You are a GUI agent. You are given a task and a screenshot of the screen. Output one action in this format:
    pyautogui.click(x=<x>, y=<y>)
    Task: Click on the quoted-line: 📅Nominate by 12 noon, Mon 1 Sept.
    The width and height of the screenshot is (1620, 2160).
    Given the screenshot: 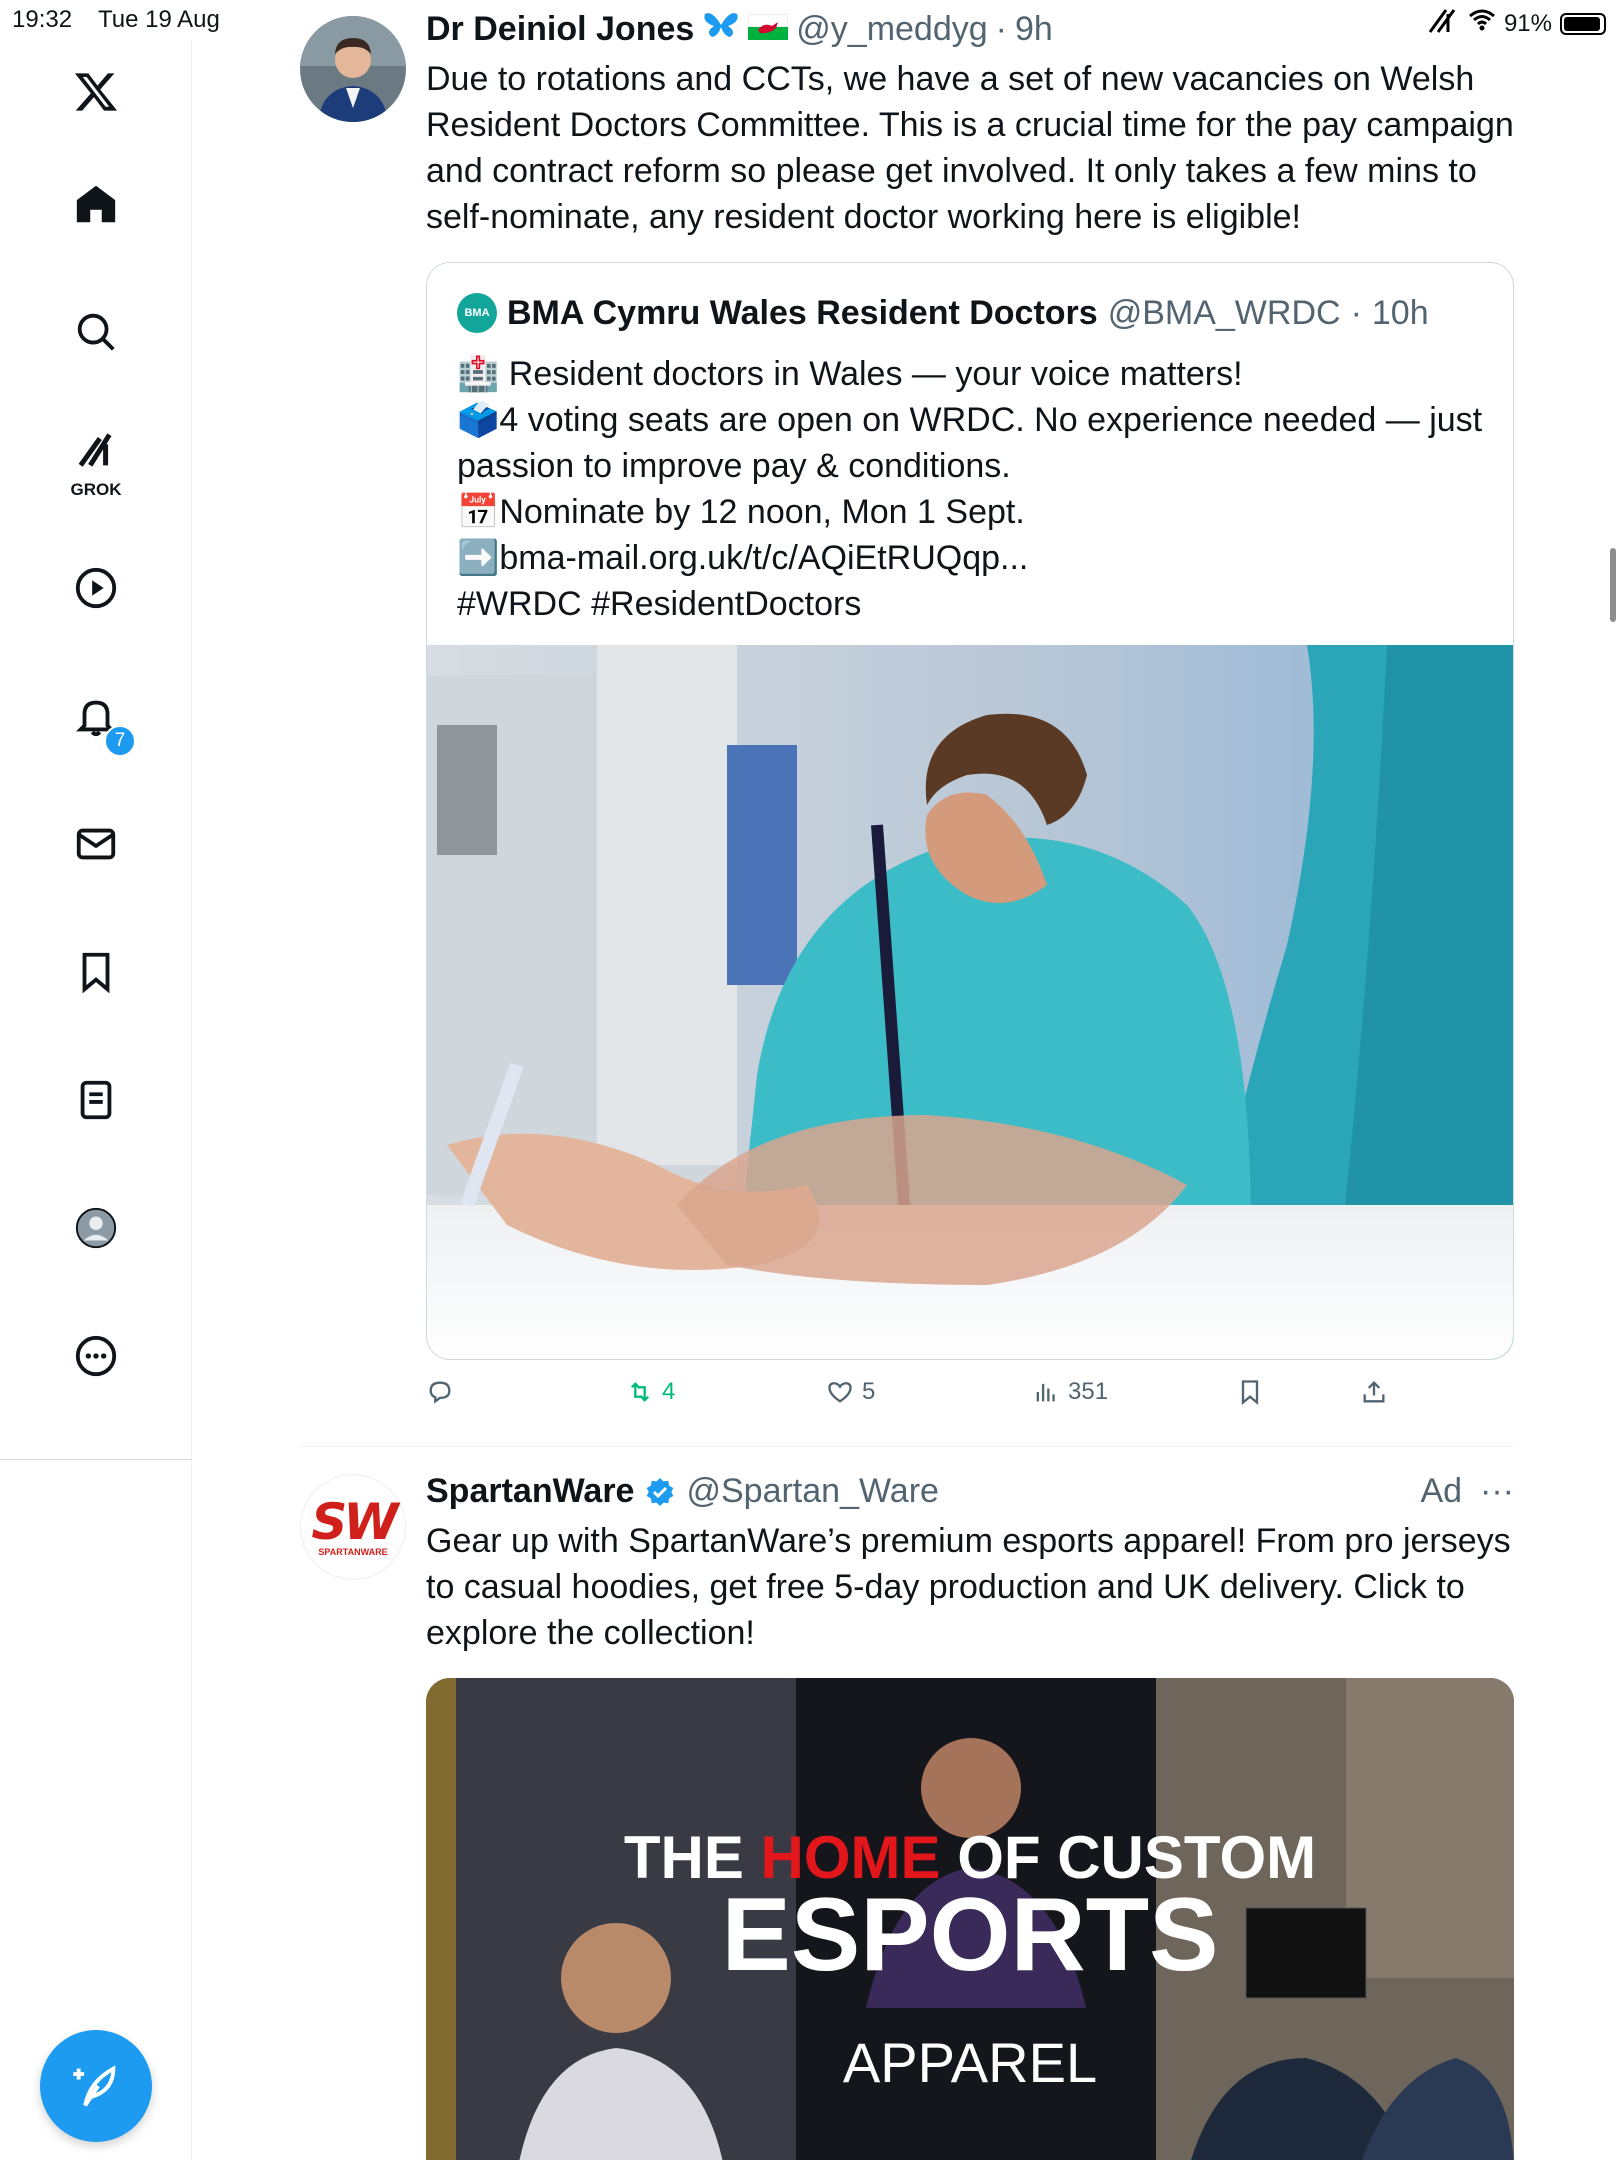 What is the action you would take?
    pyautogui.click(x=741, y=512)
    